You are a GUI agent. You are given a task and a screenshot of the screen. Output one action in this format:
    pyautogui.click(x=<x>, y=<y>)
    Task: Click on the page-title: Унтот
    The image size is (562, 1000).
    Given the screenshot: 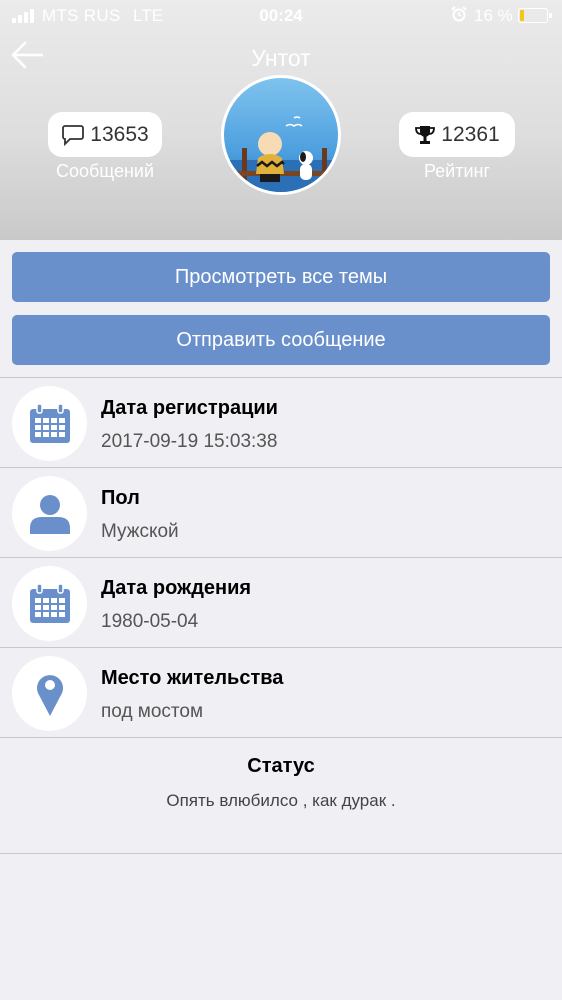 What is the action you would take?
    pyautogui.click(x=281, y=58)
    